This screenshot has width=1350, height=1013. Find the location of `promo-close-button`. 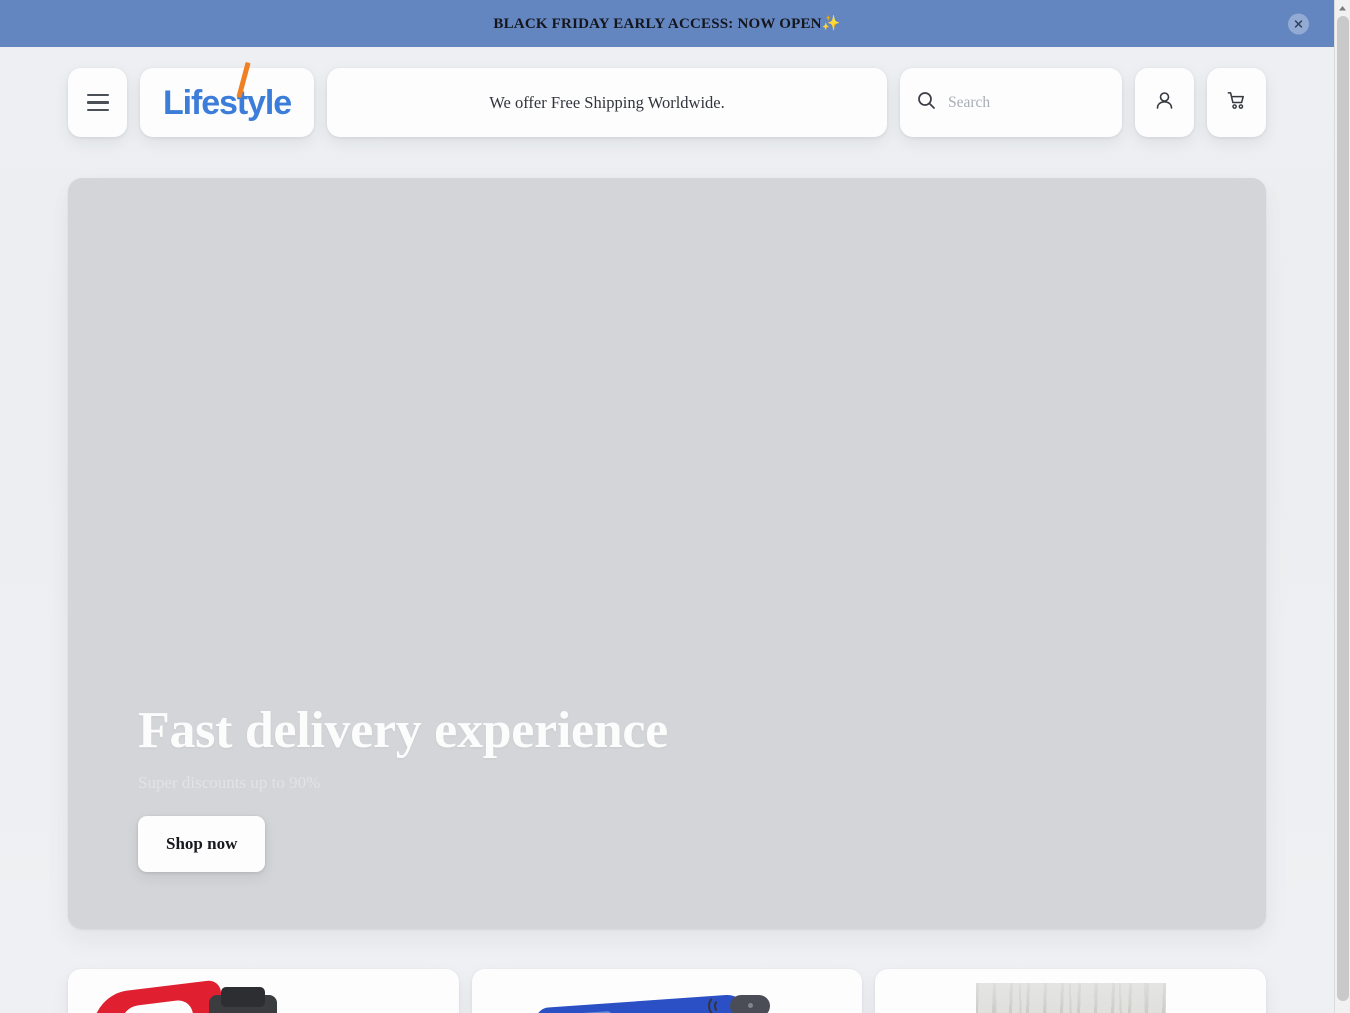

promo-close-button is located at coordinates (1298, 23).